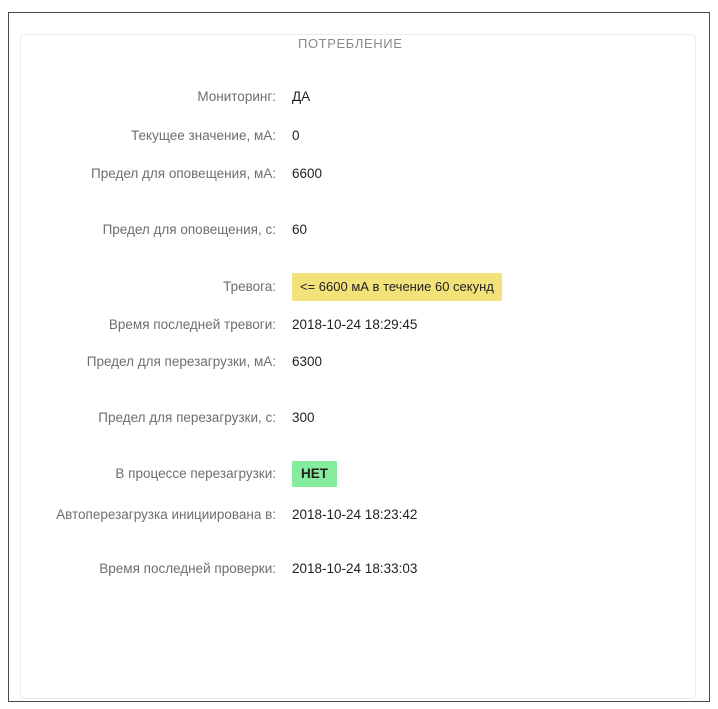 The image size is (718, 709). What do you see at coordinates (187, 417) in the screenshot?
I see `field-label: Предел для перезагрузки, с:` at bounding box center [187, 417].